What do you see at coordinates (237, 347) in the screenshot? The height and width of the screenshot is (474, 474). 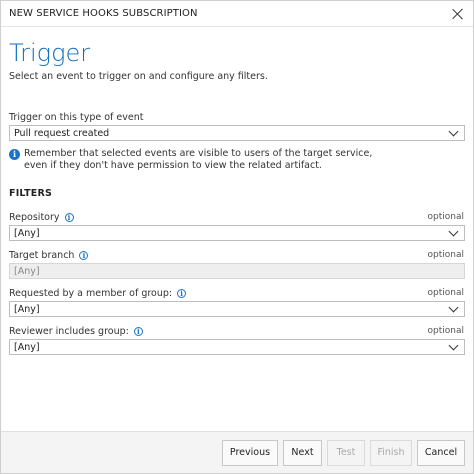 I see `reviewer-select: [Any]` at bounding box center [237, 347].